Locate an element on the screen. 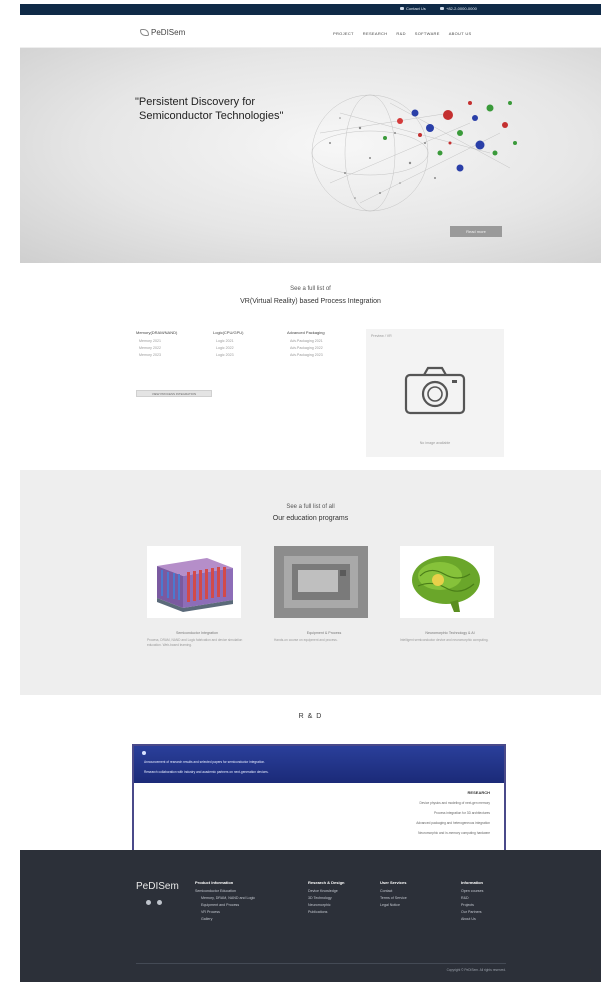  logo: PeDISem is located at coordinates (162, 32).